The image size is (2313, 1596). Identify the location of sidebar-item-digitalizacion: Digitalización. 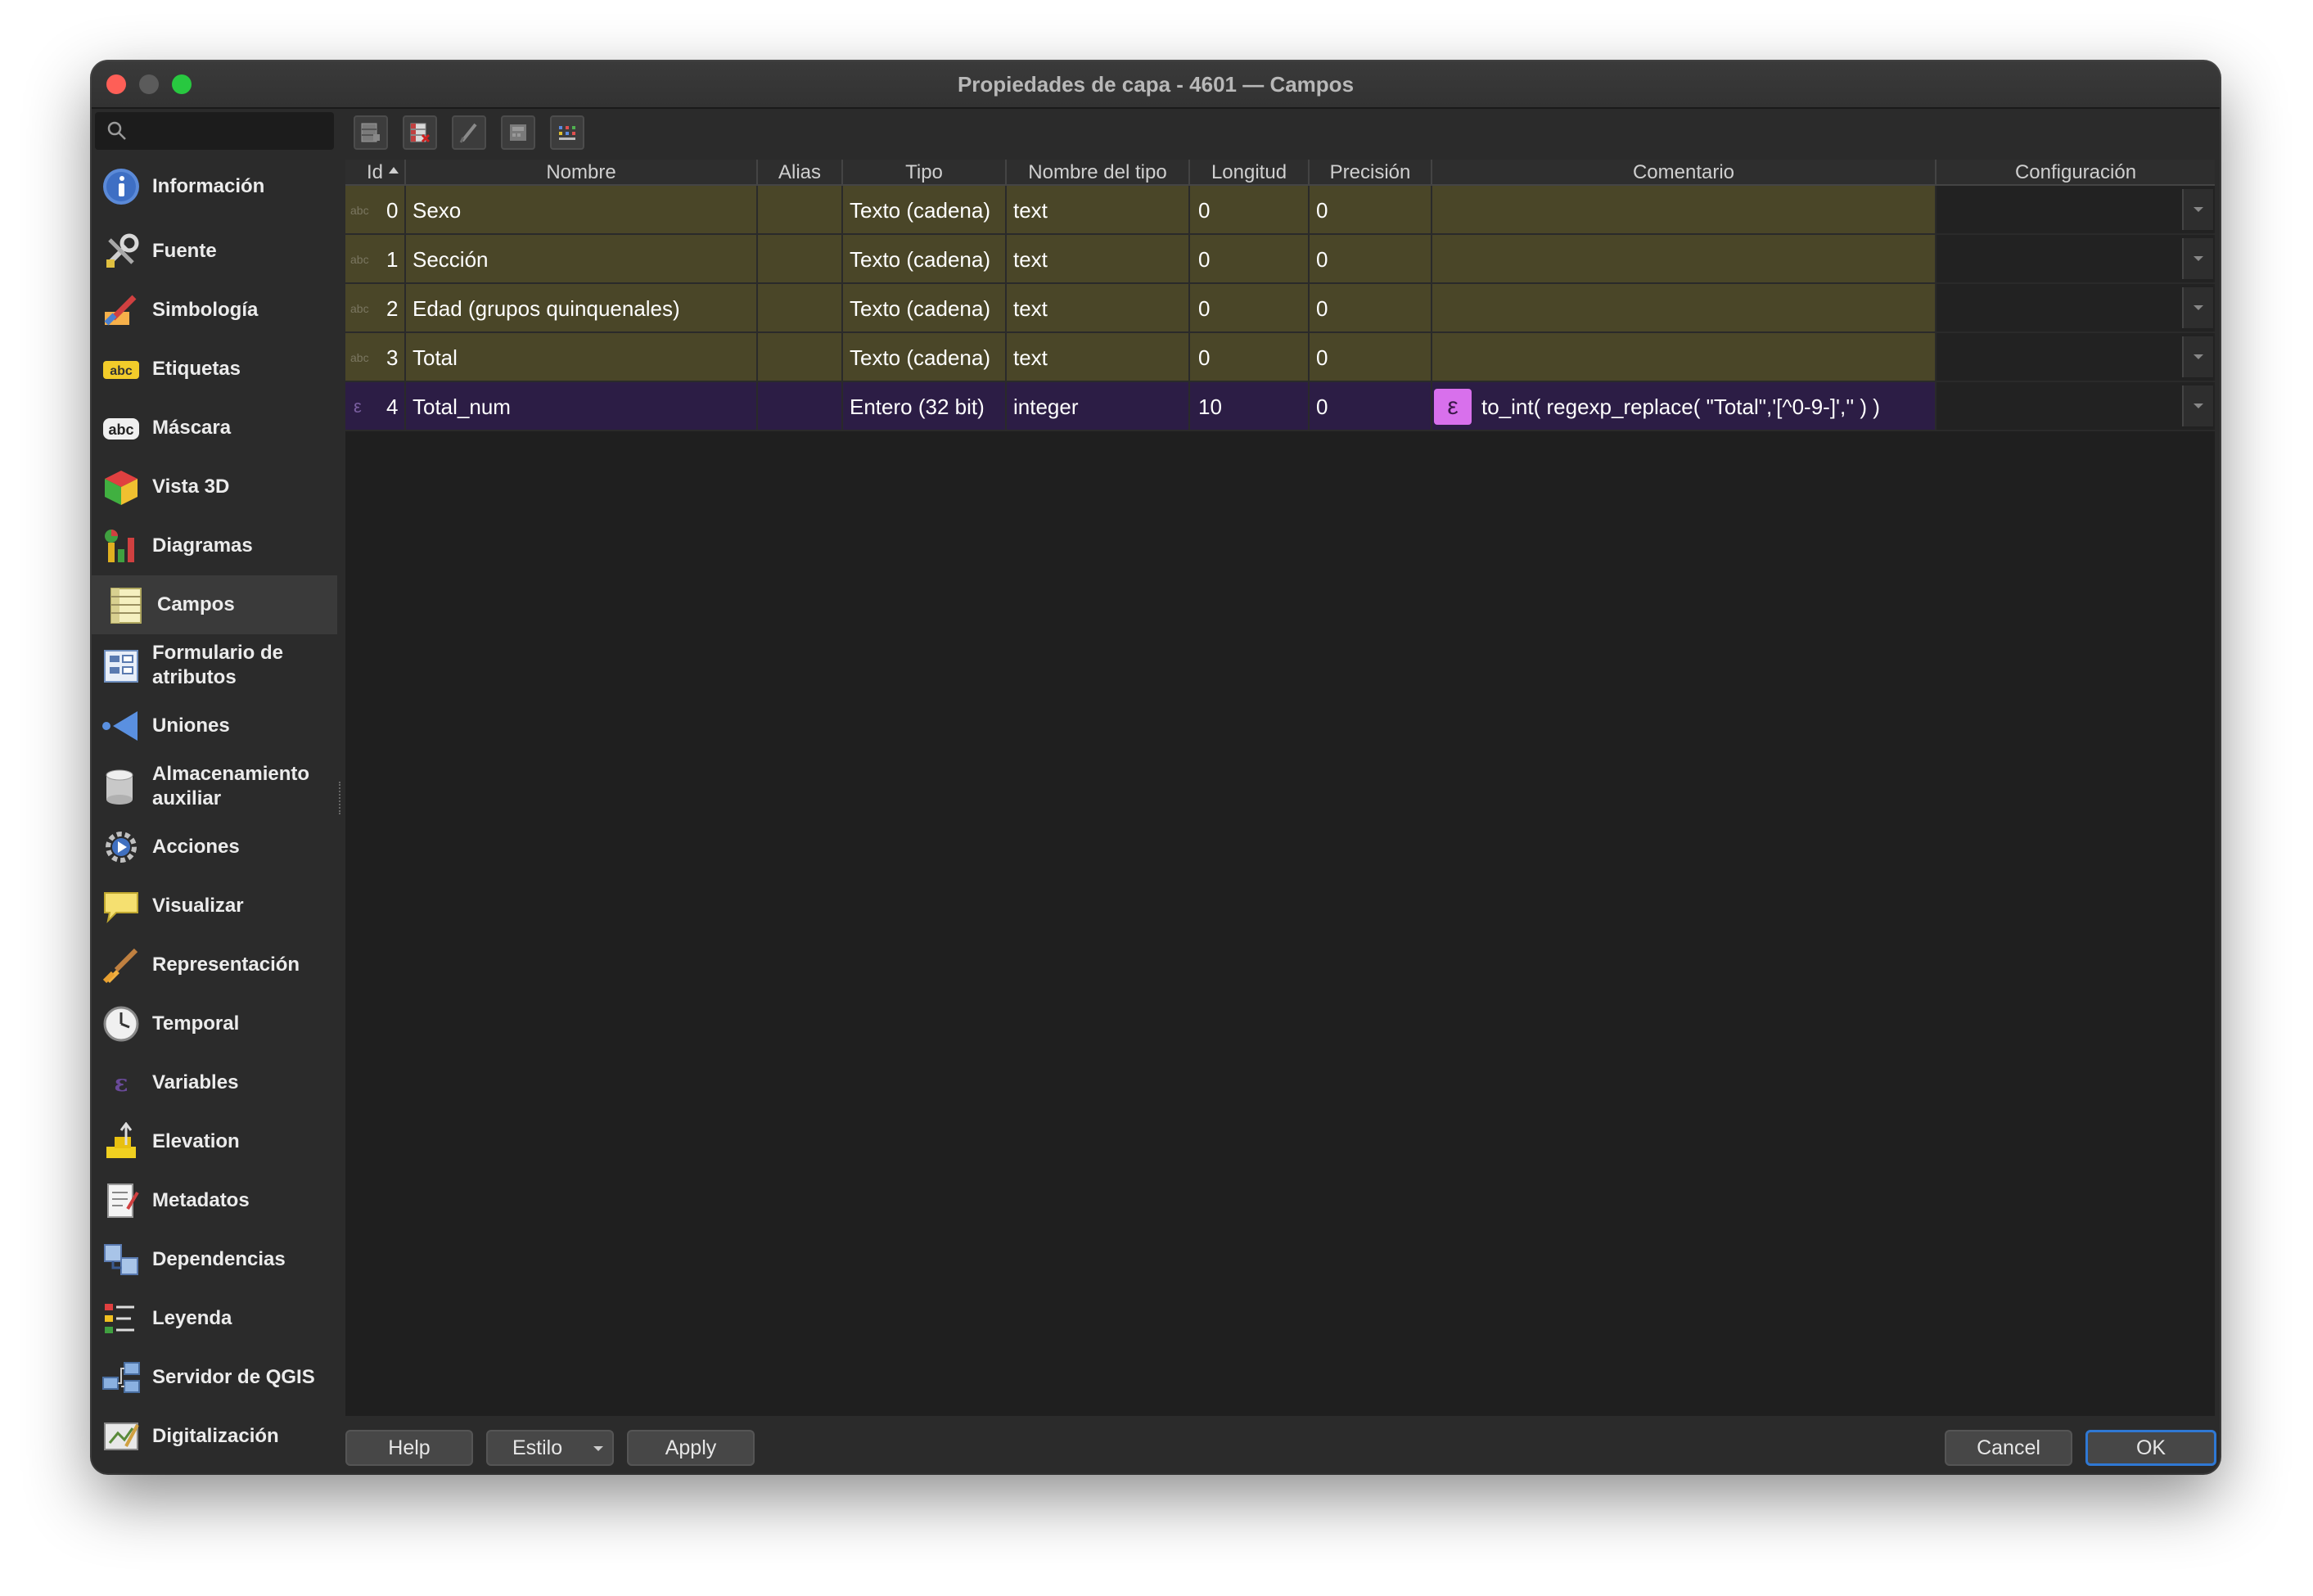
(215, 1436).